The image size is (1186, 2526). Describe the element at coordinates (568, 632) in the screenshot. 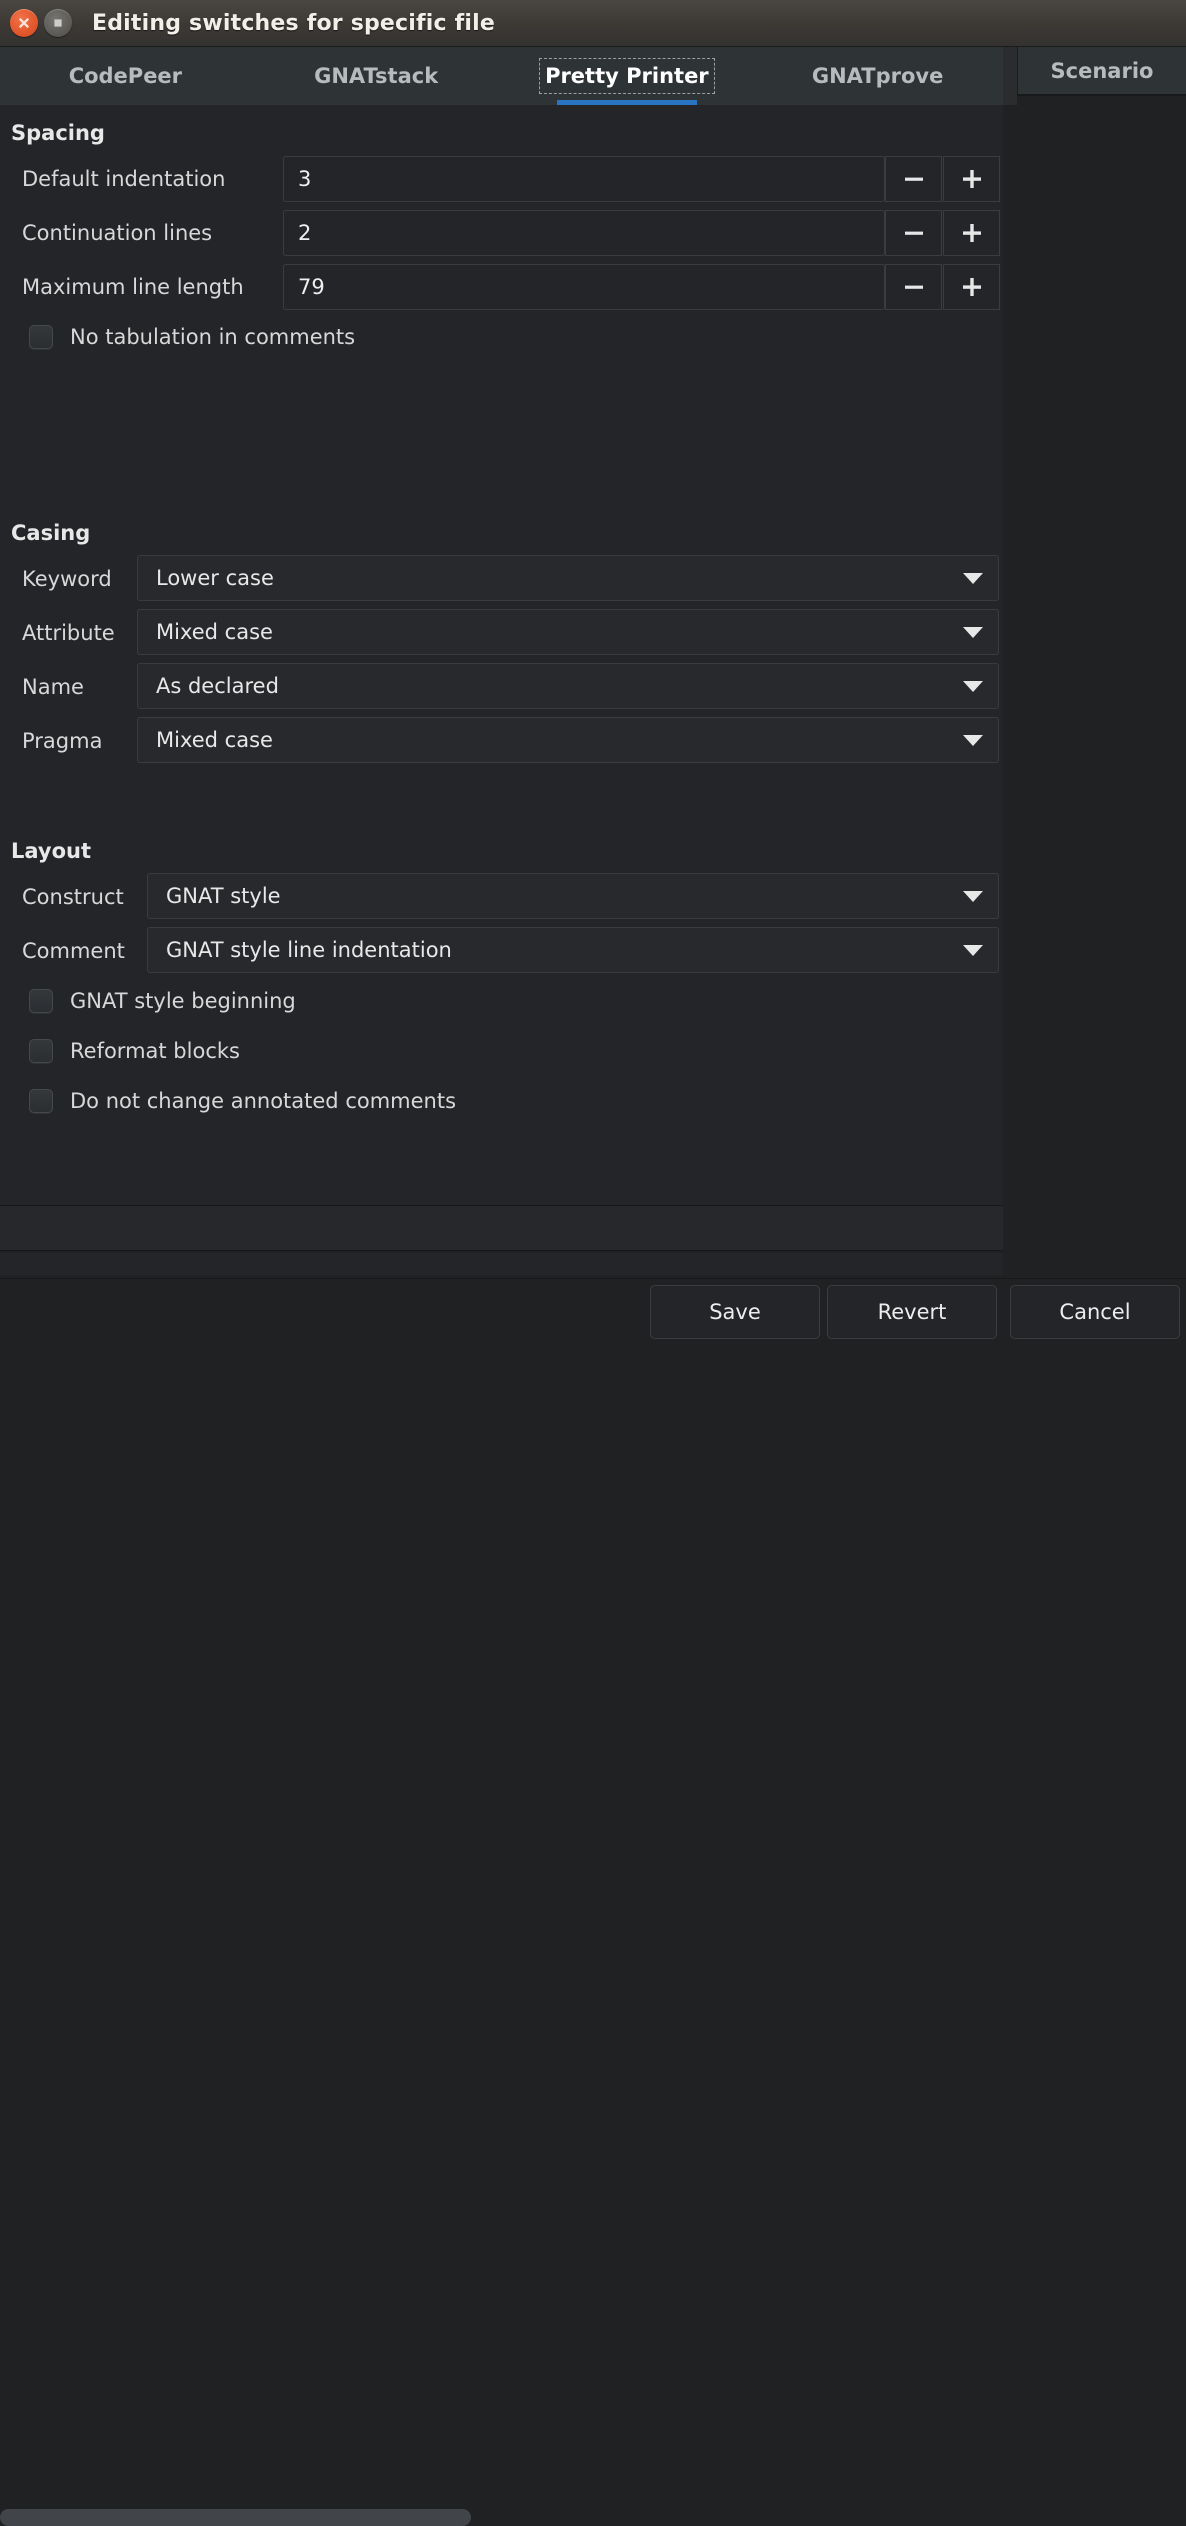

I see `casing-attribute-select: Mixed case` at that location.